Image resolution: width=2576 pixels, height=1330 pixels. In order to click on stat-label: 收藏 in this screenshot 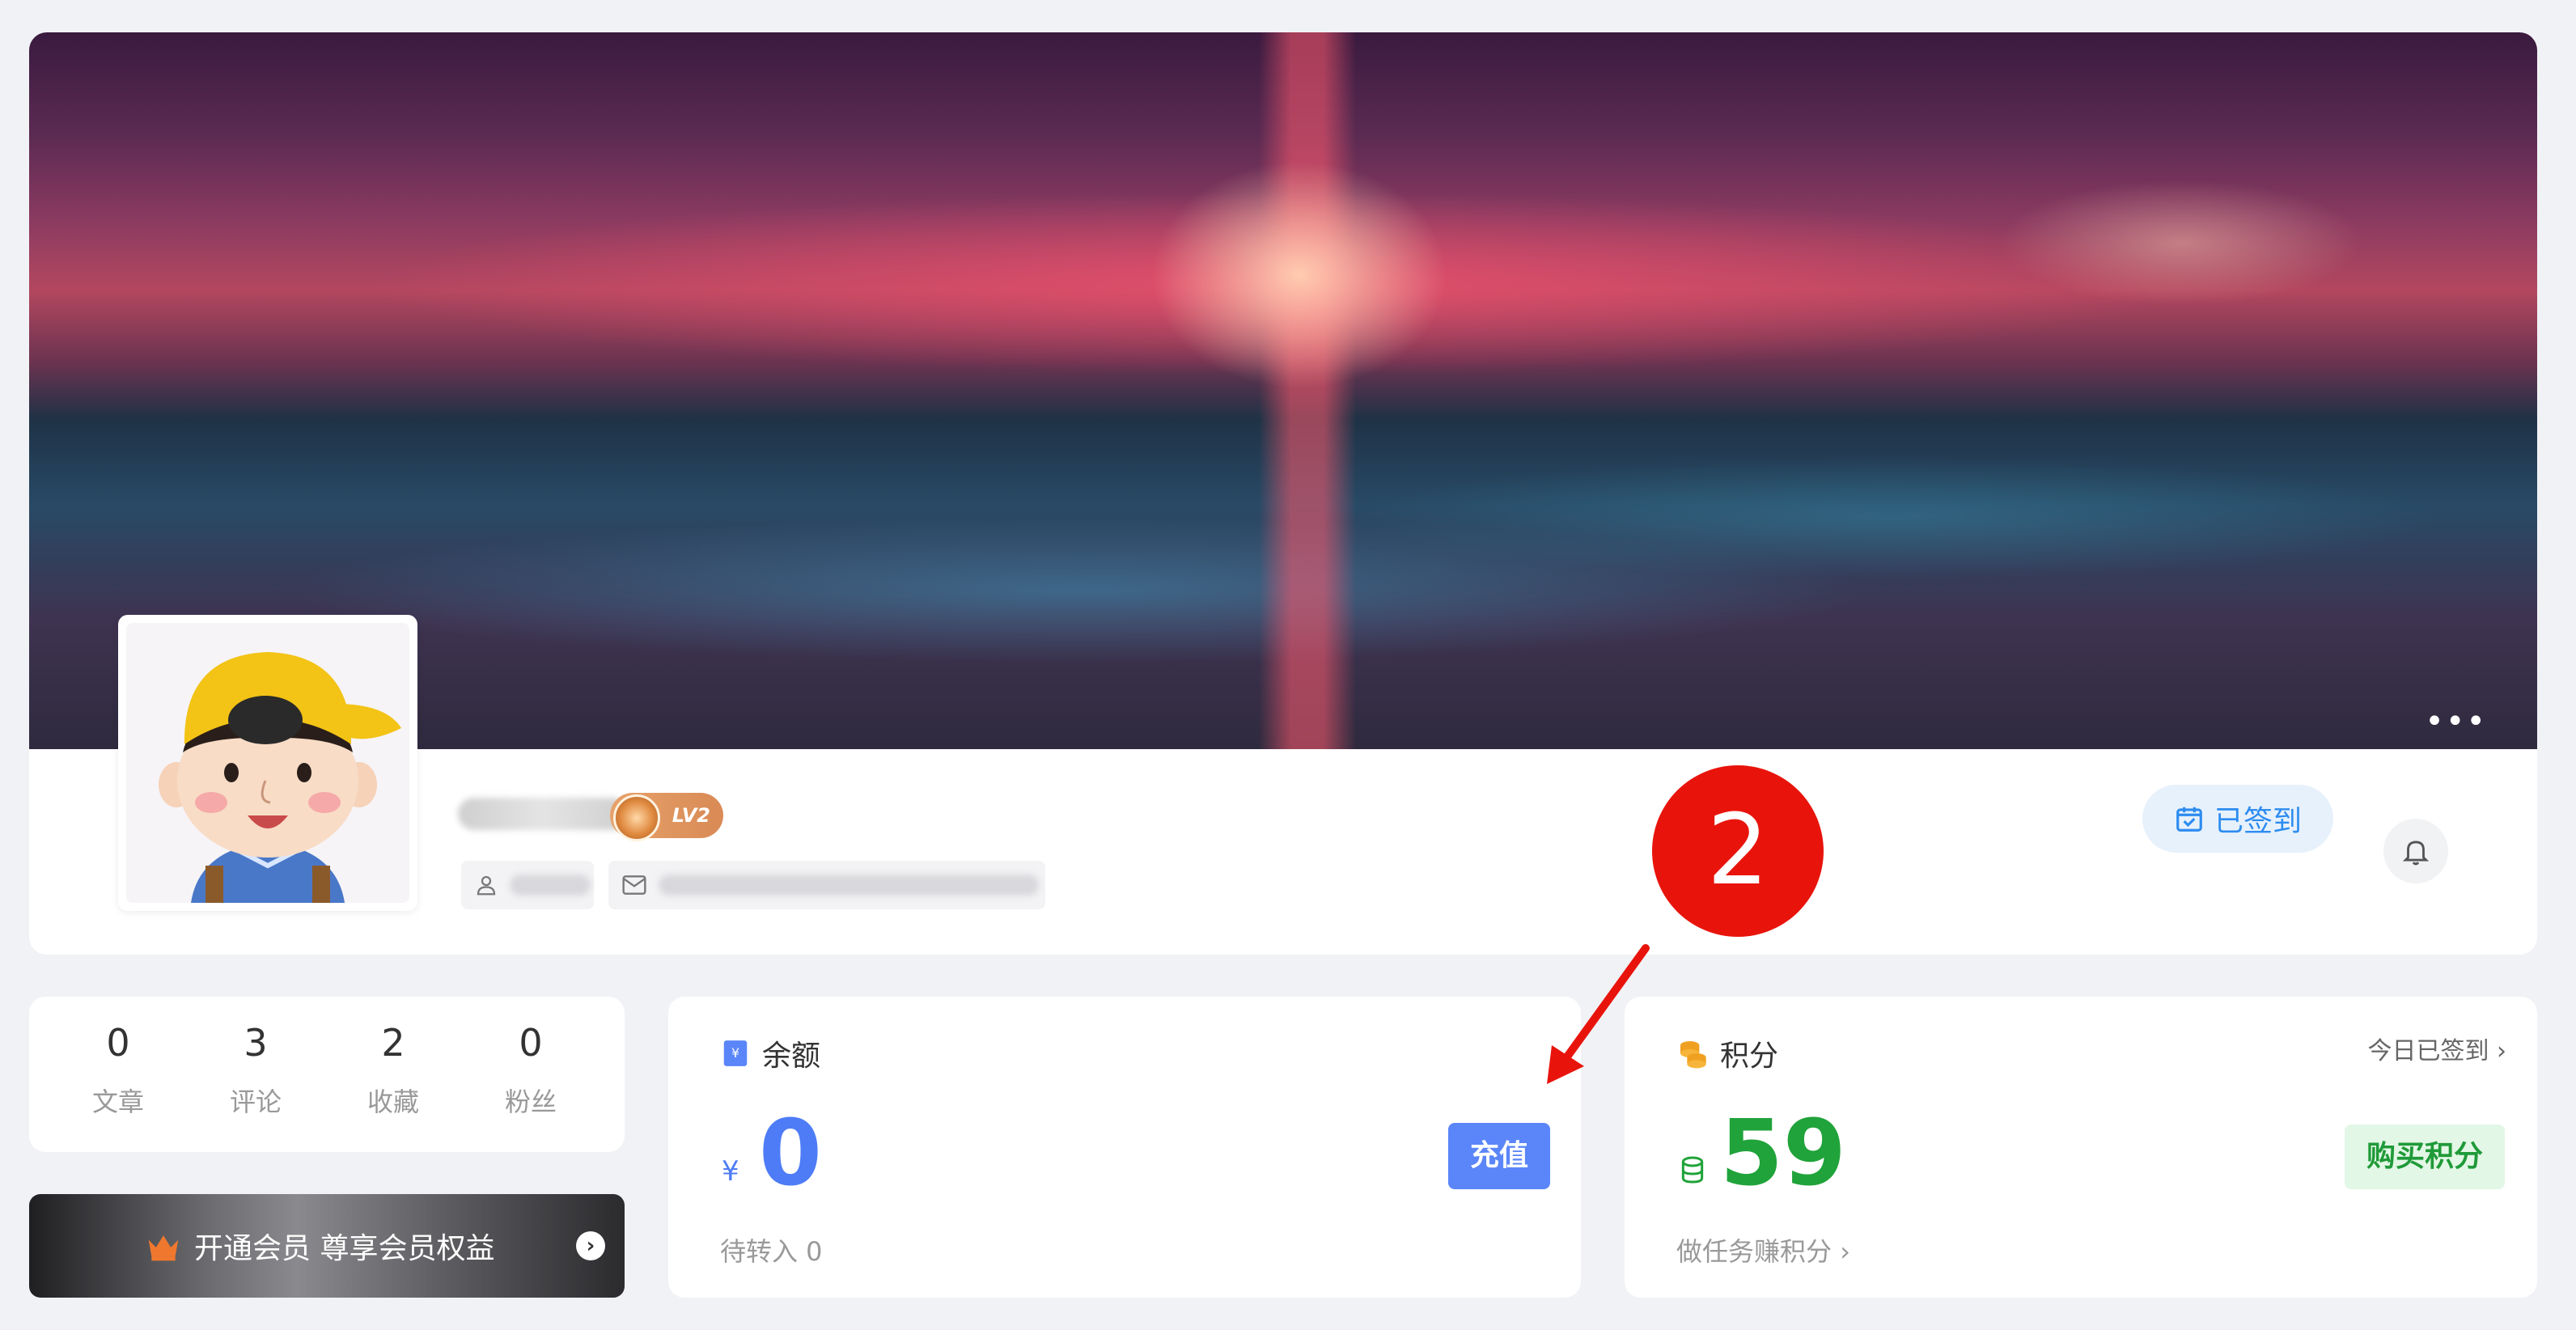, I will do `click(392, 1102)`.